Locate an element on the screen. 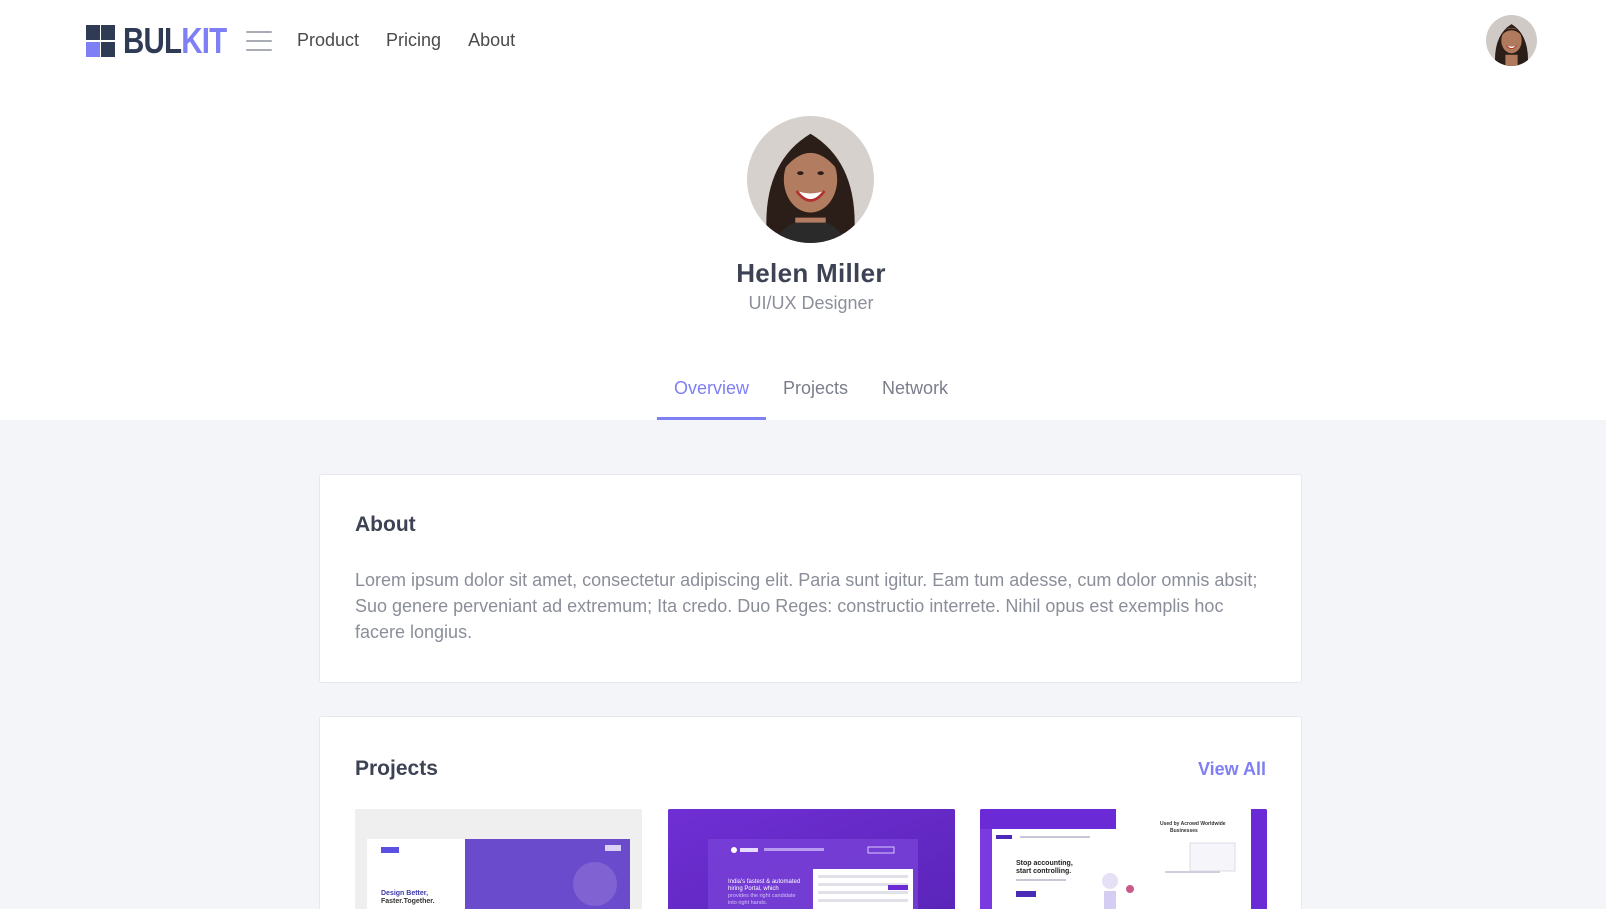 Image resolution: width=1606 pixels, height=909 pixels. svg-text: hiring Portal, which is located at coordinates (753, 889).